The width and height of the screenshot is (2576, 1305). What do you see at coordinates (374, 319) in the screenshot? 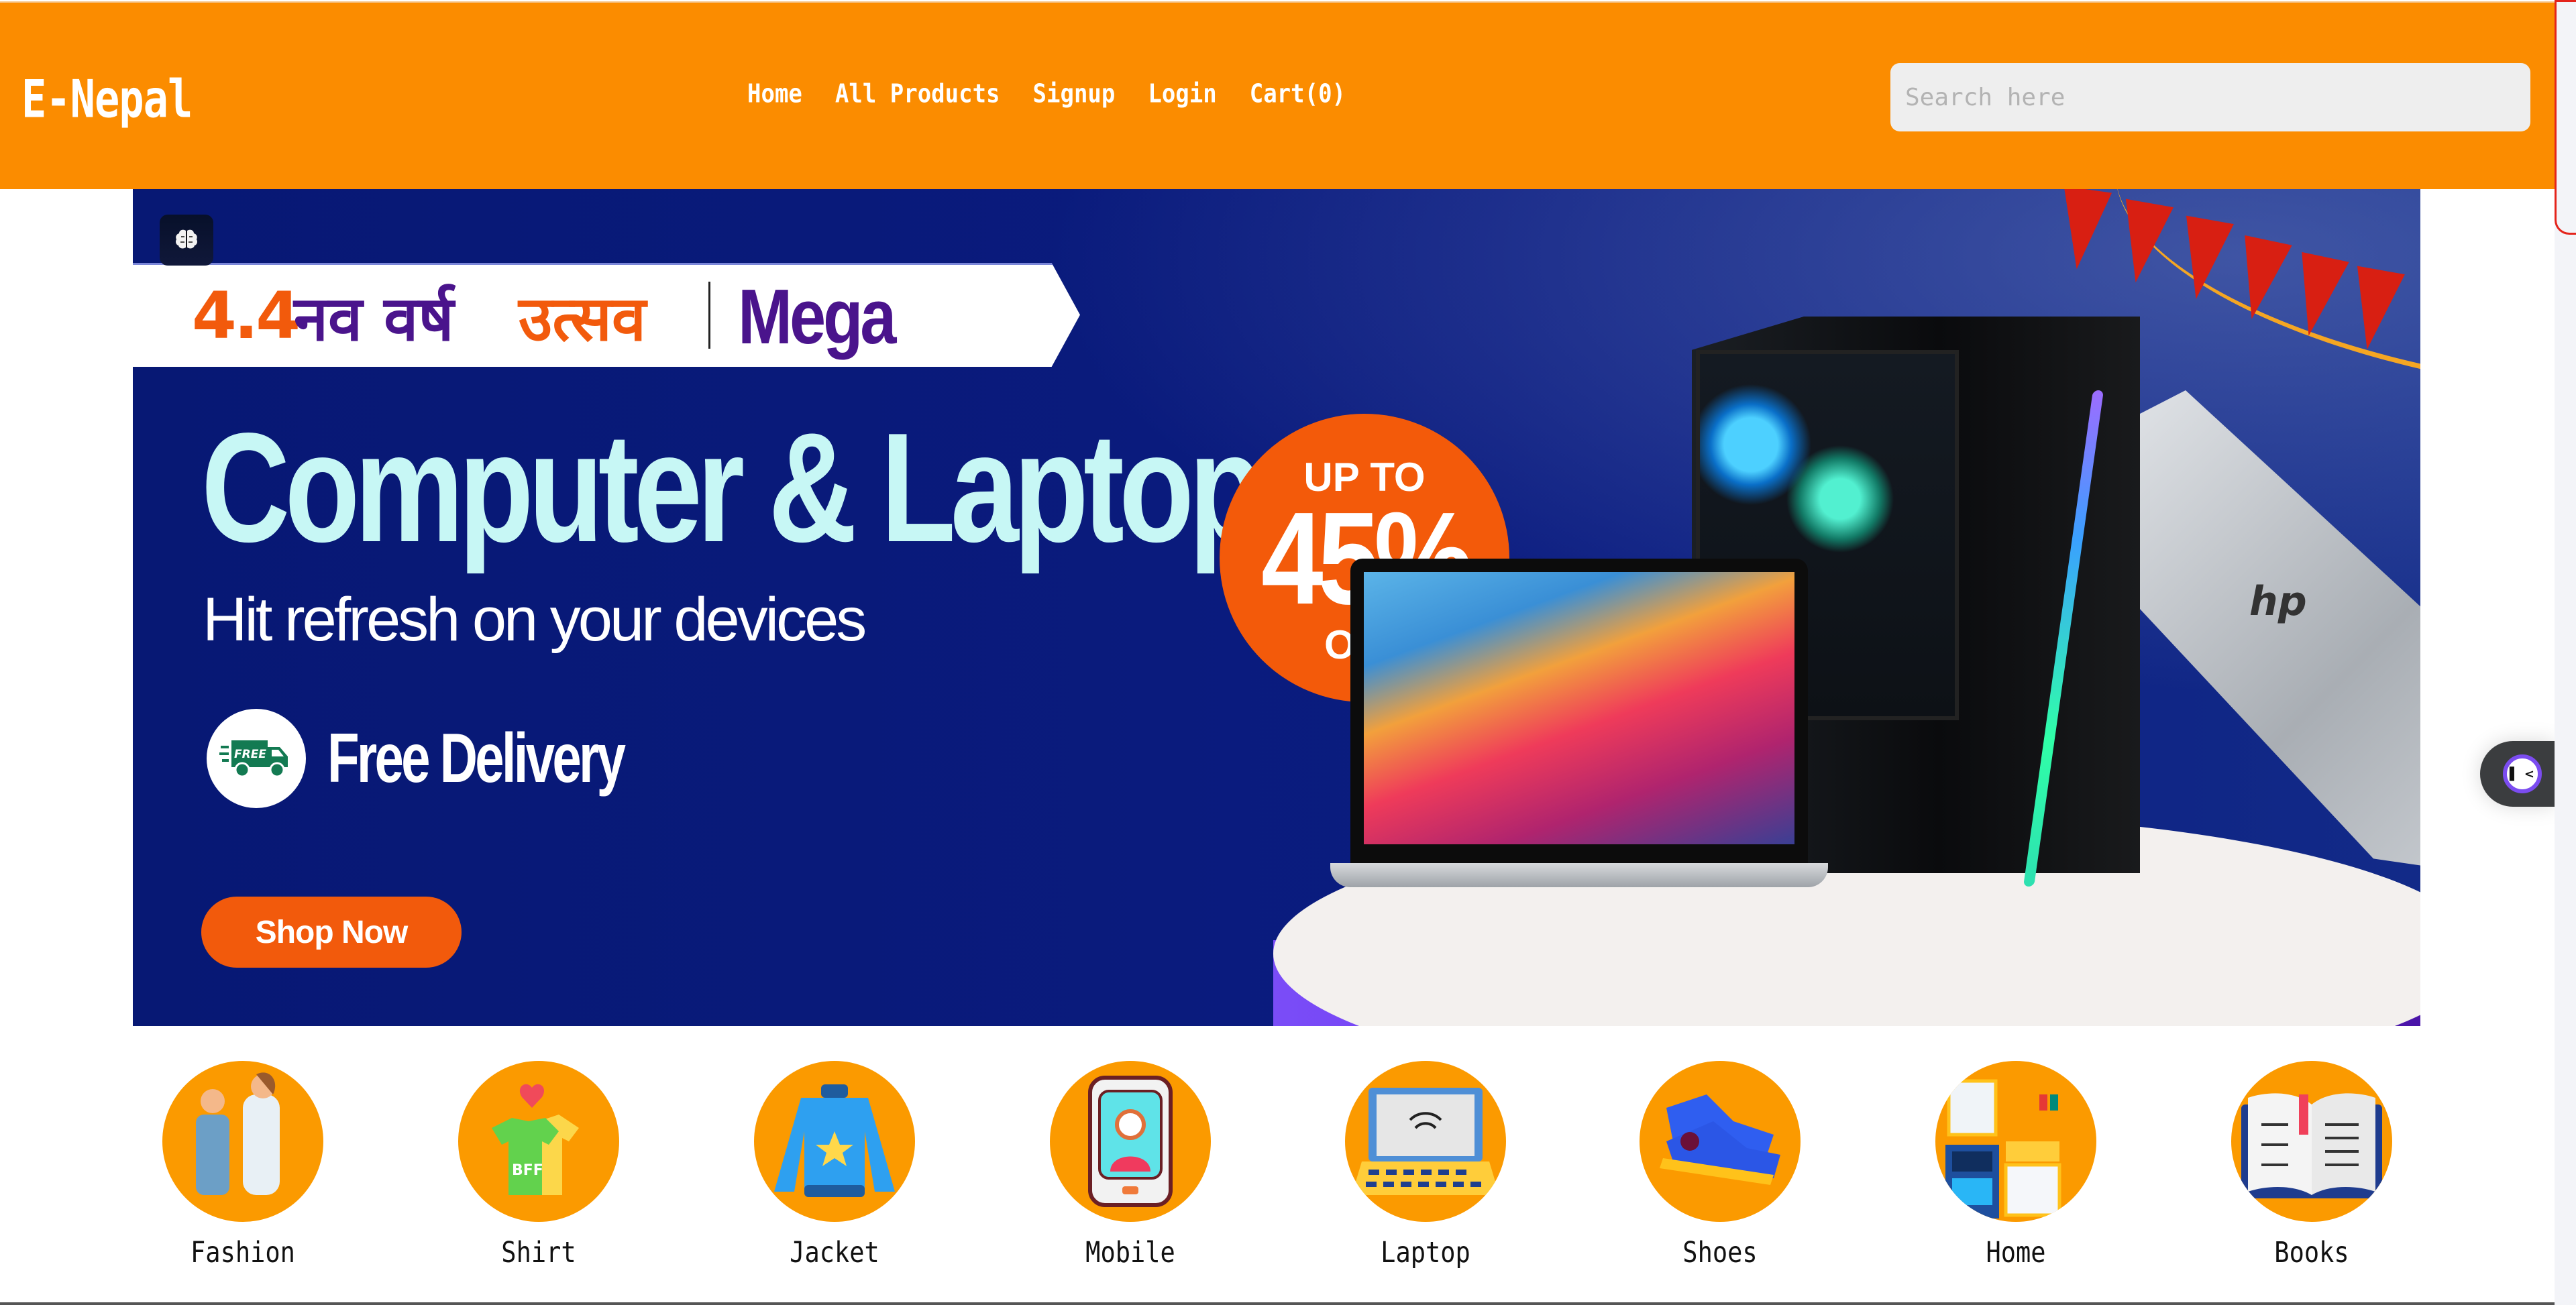
I see `ribbon-nepali-text: नव वर्ष` at bounding box center [374, 319].